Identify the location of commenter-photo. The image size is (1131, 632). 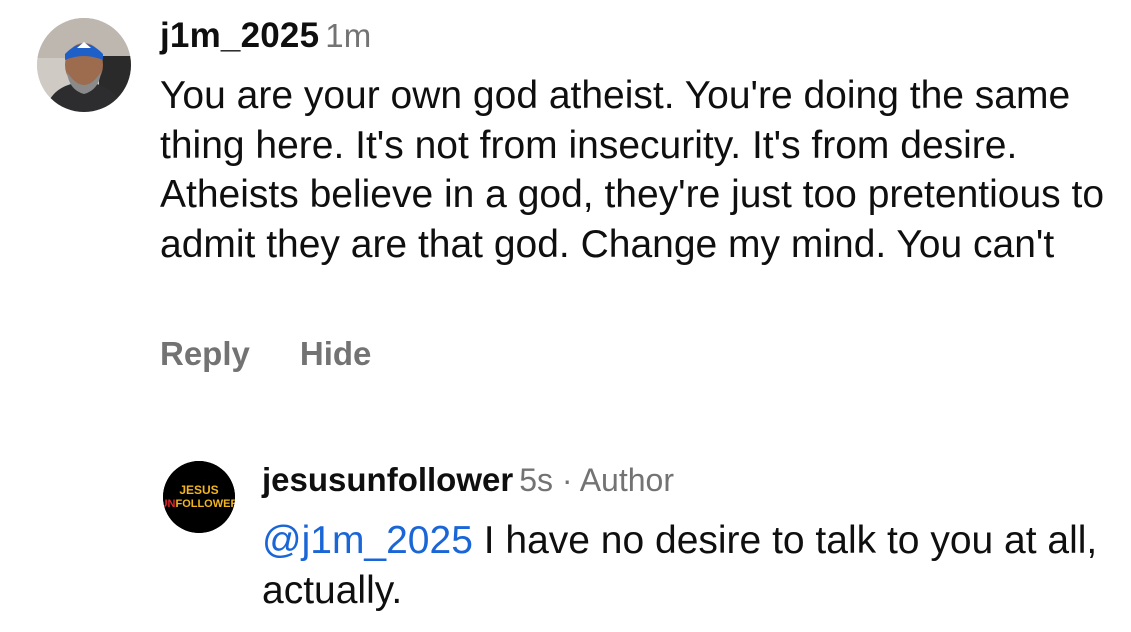
(84, 65).